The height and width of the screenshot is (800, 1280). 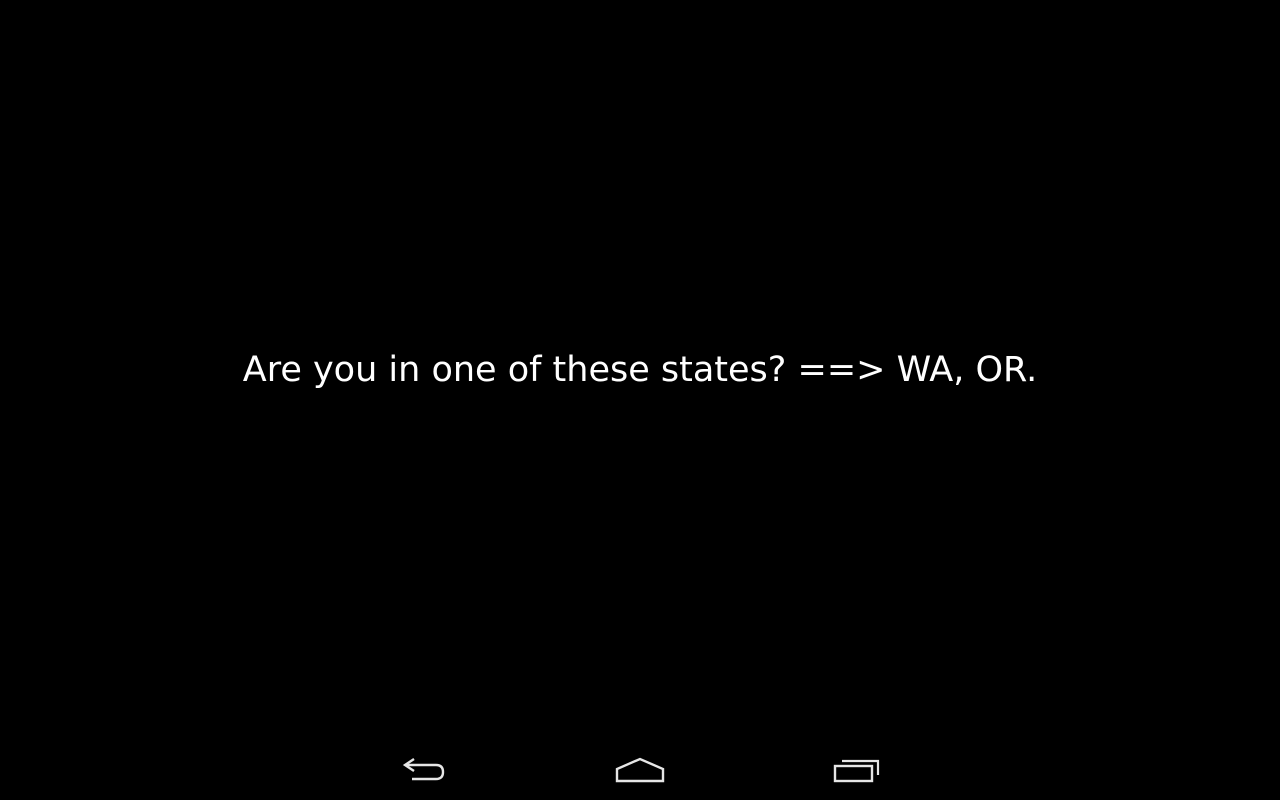 I want to click on home-icon, so click(x=640, y=770).